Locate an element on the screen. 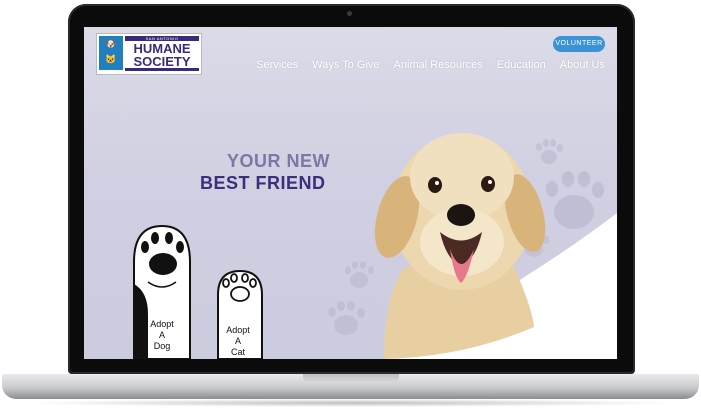  nav-item-services: Services is located at coordinates (277, 65).